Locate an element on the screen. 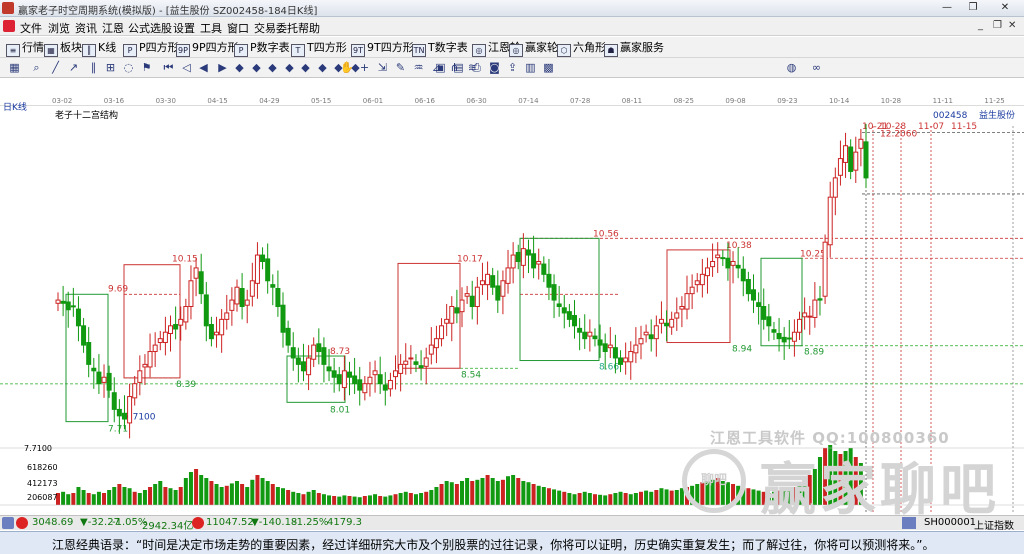 This screenshot has height=554, width=1024. menu-gann: 江恩 is located at coordinates (113, 28).